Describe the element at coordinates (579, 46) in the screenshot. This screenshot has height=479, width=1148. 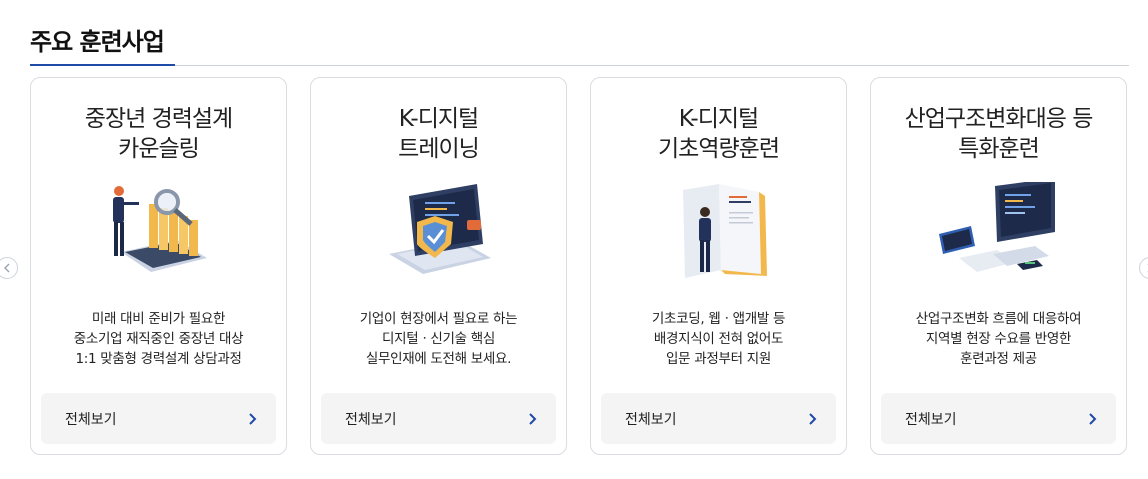
I see `section-header: 주요 훈련사업` at that location.